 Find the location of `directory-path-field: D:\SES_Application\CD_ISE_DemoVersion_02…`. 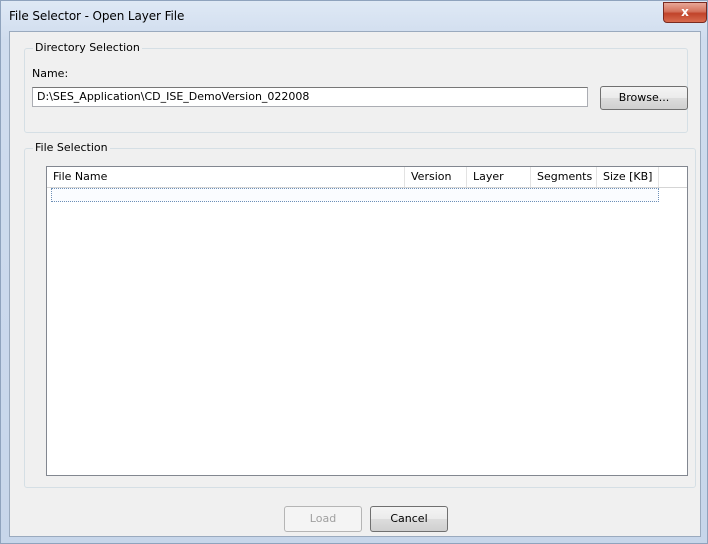

directory-path-field: D:\SES_Application\CD_ISE_DemoVersion_02… is located at coordinates (310, 97).